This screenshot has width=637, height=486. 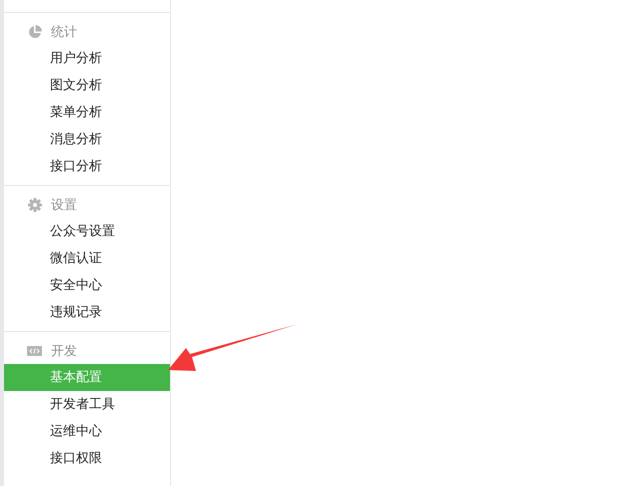 What do you see at coordinates (87, 431) in the screenshot?
I see `menu-item: 运维中心` at bounding box center [87, 431].